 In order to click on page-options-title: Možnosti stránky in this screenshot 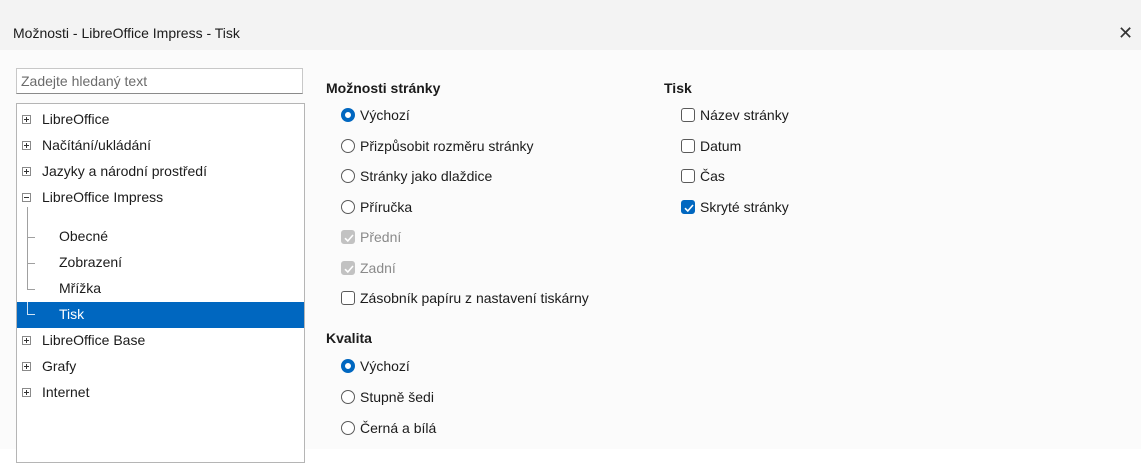, I will do `click(383, 88)`.